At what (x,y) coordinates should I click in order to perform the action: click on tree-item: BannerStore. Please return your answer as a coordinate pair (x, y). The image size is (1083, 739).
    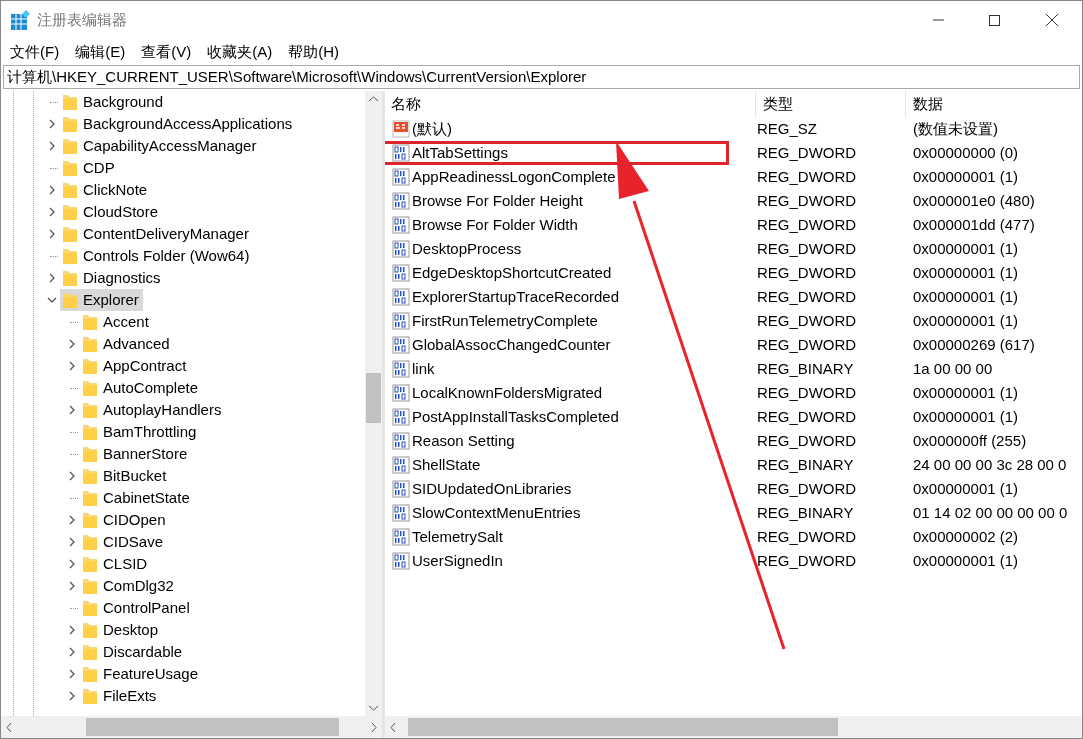
    Looking at the image, I should click on (136, 454).